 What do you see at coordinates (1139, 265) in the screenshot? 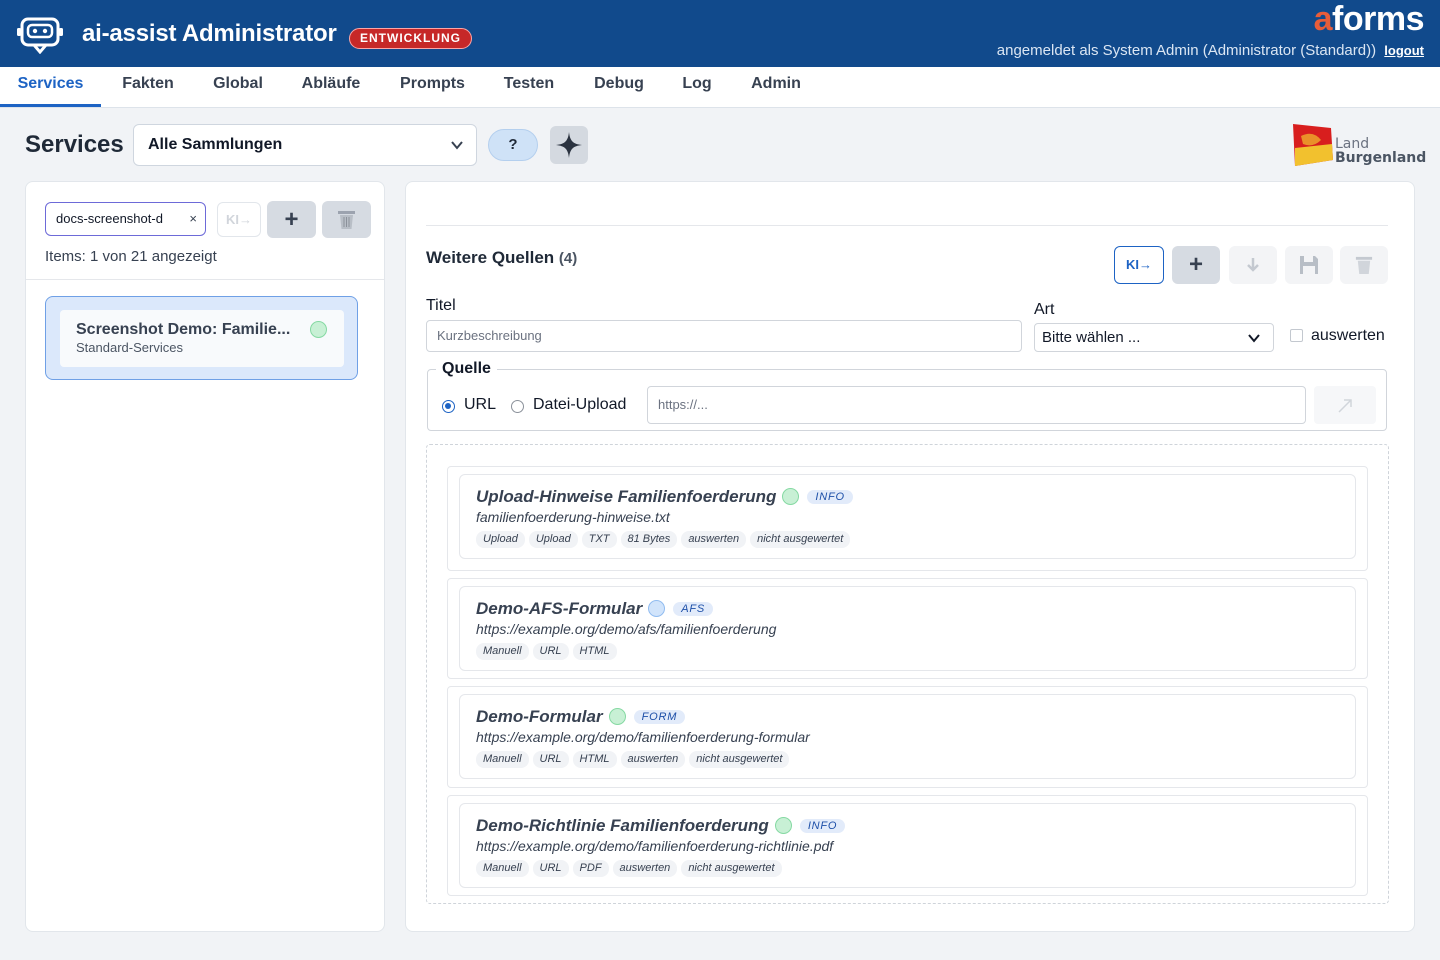
I see `ki-button: KI→` at bounding box center [1139, 265].